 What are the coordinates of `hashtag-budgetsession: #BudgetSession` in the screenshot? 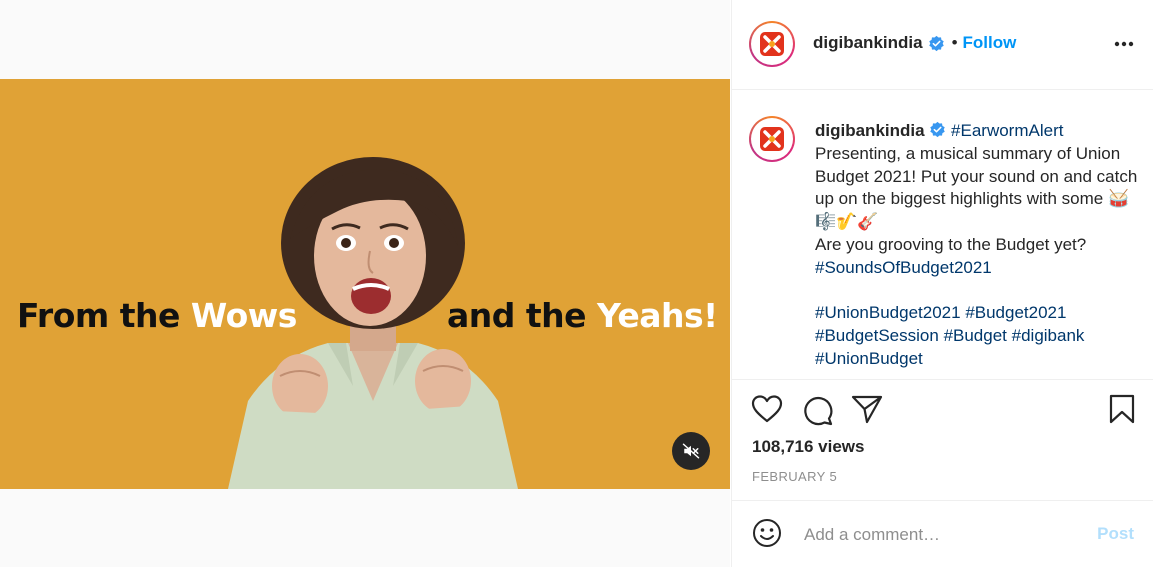 It's located at (877, 335).